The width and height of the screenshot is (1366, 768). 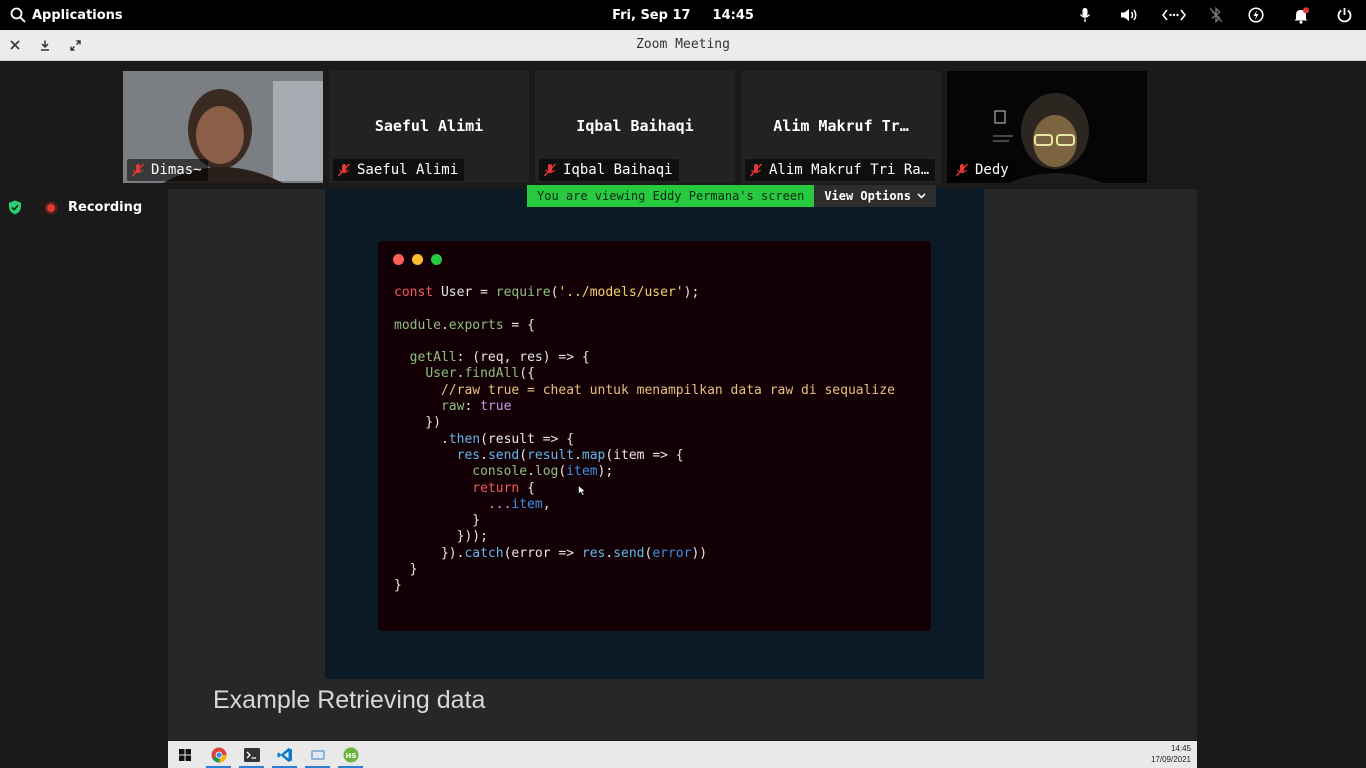 What do you see at coordinates (251, 754) in the screenshot?
I see `terminal-icon` at bounding box center [251, 754].